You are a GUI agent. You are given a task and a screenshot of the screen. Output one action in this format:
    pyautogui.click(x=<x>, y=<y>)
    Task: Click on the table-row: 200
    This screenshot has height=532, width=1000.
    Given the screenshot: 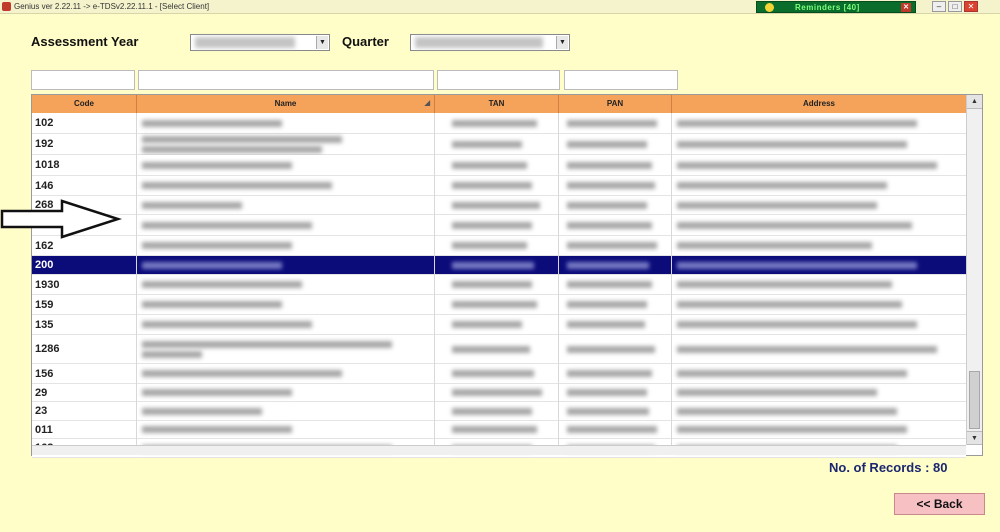 What is the action you would take?
    pyautogui.click(x=499, y=265)
    